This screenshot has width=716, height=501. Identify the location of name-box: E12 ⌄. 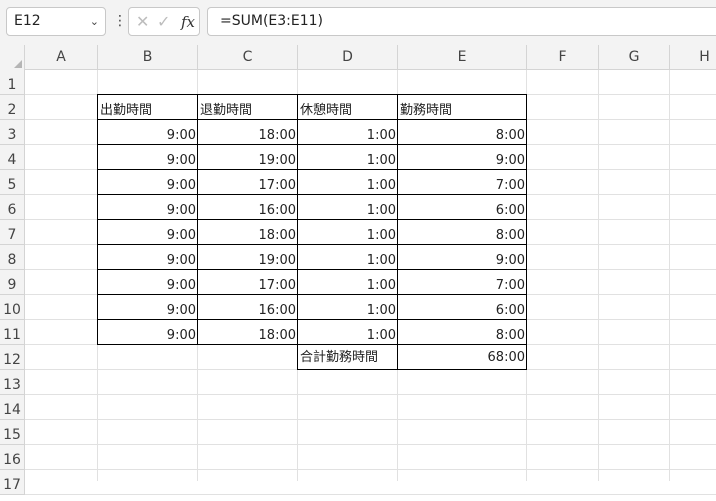
(56, 21).